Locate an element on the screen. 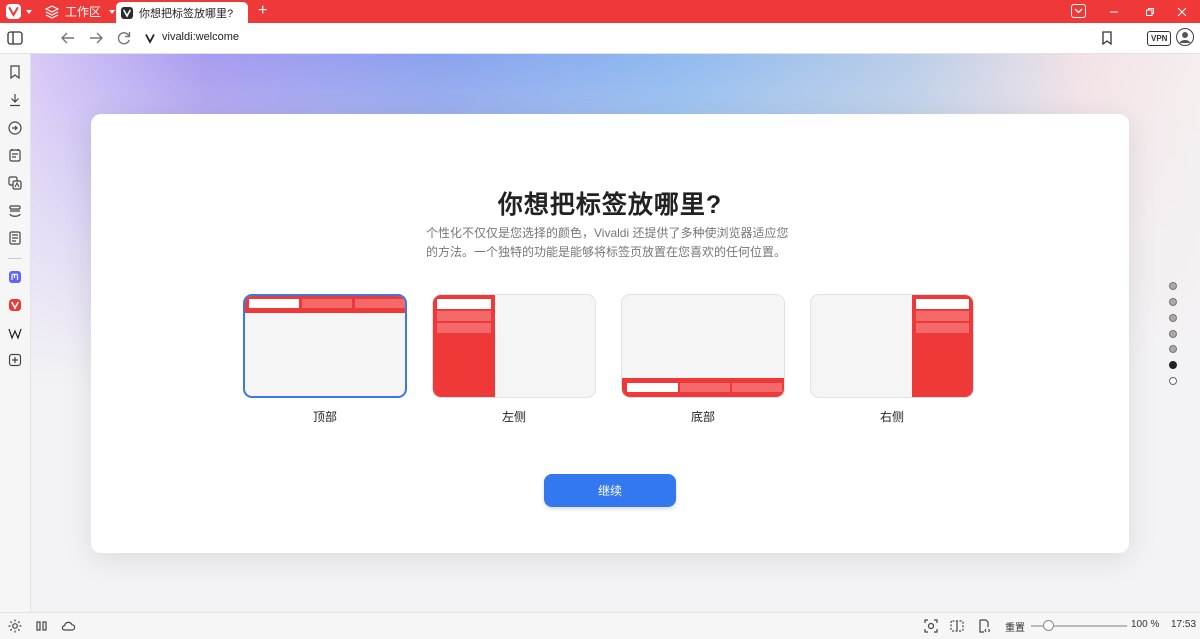  zoom-reset-button: 重置 is located at coordinates (1015, 626).